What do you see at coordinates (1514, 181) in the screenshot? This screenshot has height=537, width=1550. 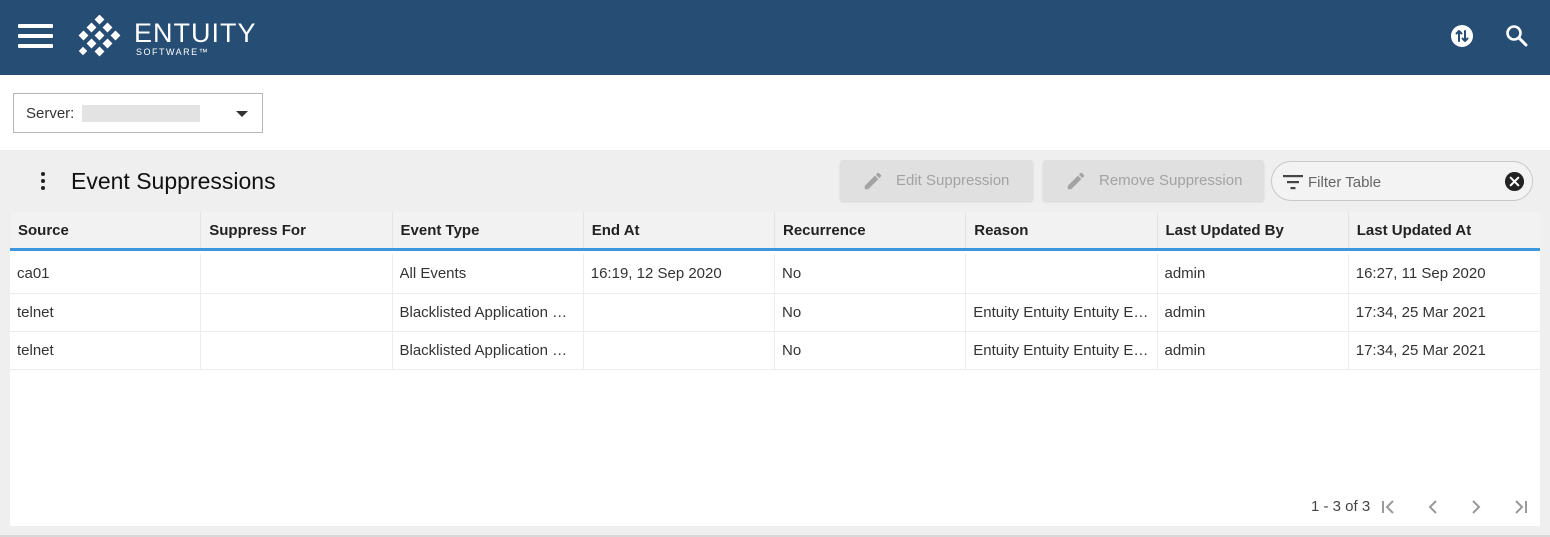 I see `clear-icon` at bounding box center [1514, 181].